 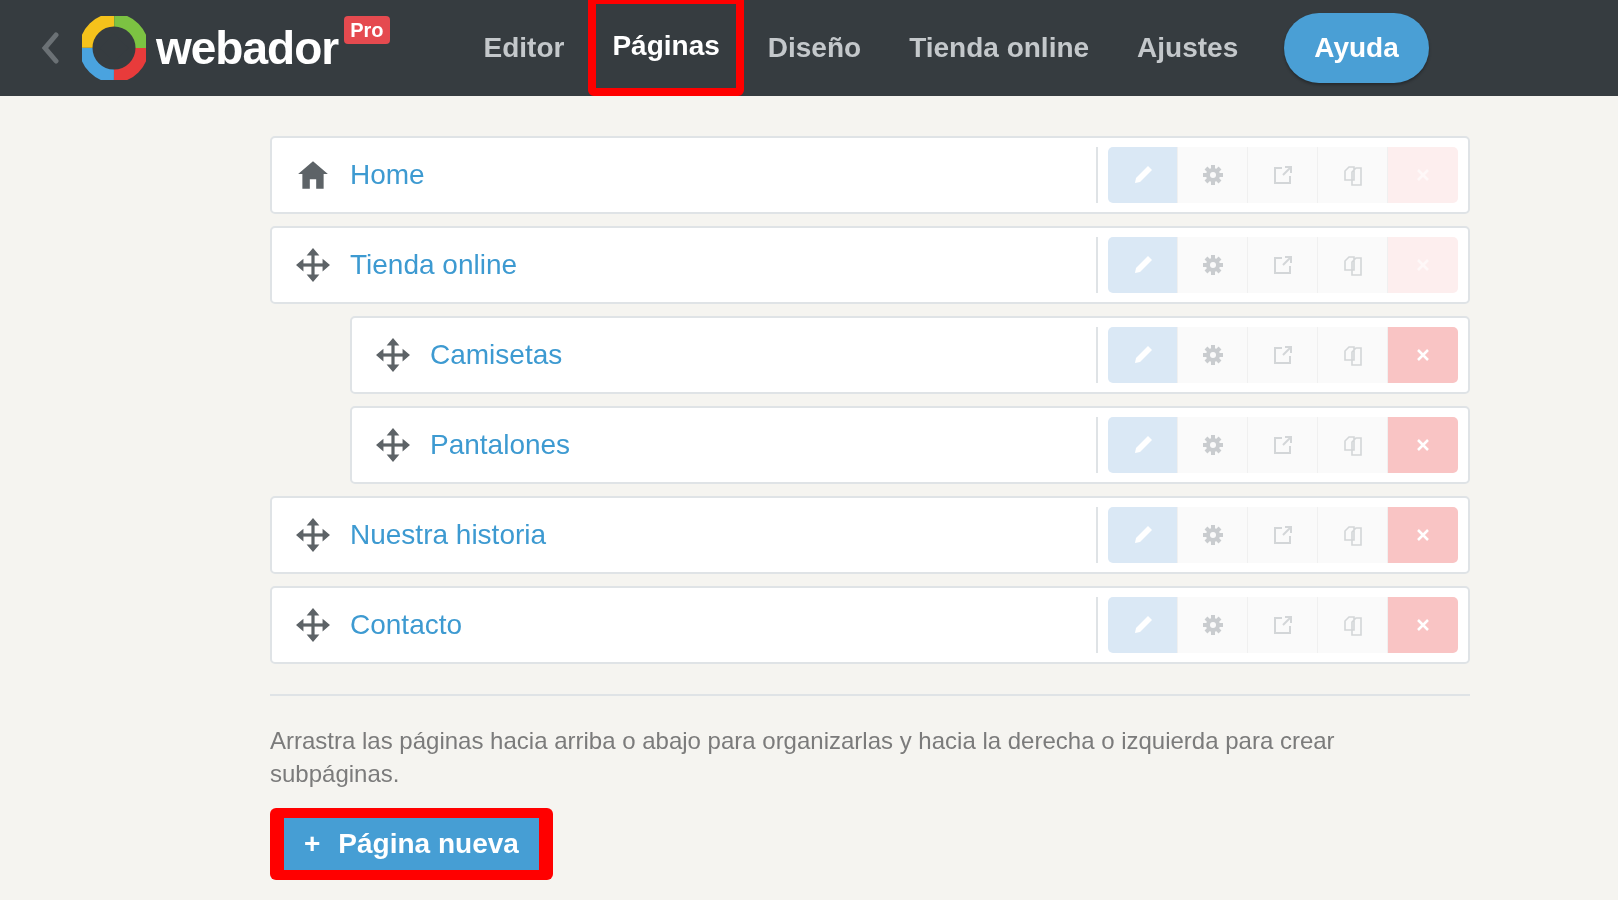 What do you see at coordinates (1356, 48) in the screenshot?
I see `help-button: Ayuda` at bounding box center [1356, 48].